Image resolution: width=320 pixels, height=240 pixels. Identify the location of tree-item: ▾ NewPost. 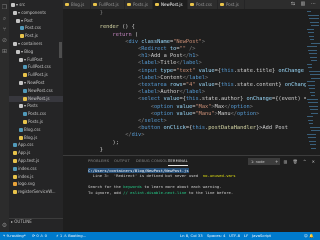
(36, 83).